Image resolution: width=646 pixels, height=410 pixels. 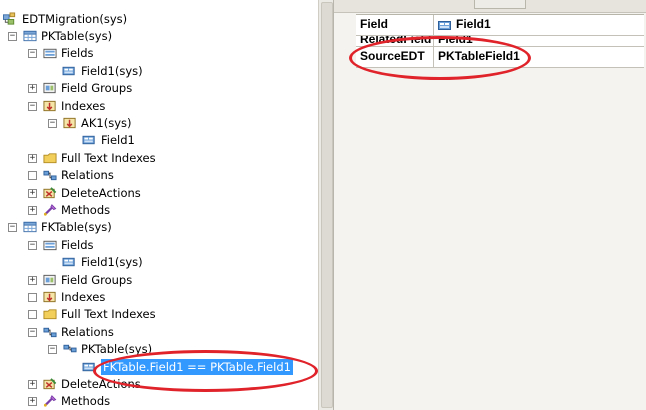 What do you see at coordinates (539, 57) in the screenshot?
I see `property-value: PKTableField1` at bounding box center [539, 57].